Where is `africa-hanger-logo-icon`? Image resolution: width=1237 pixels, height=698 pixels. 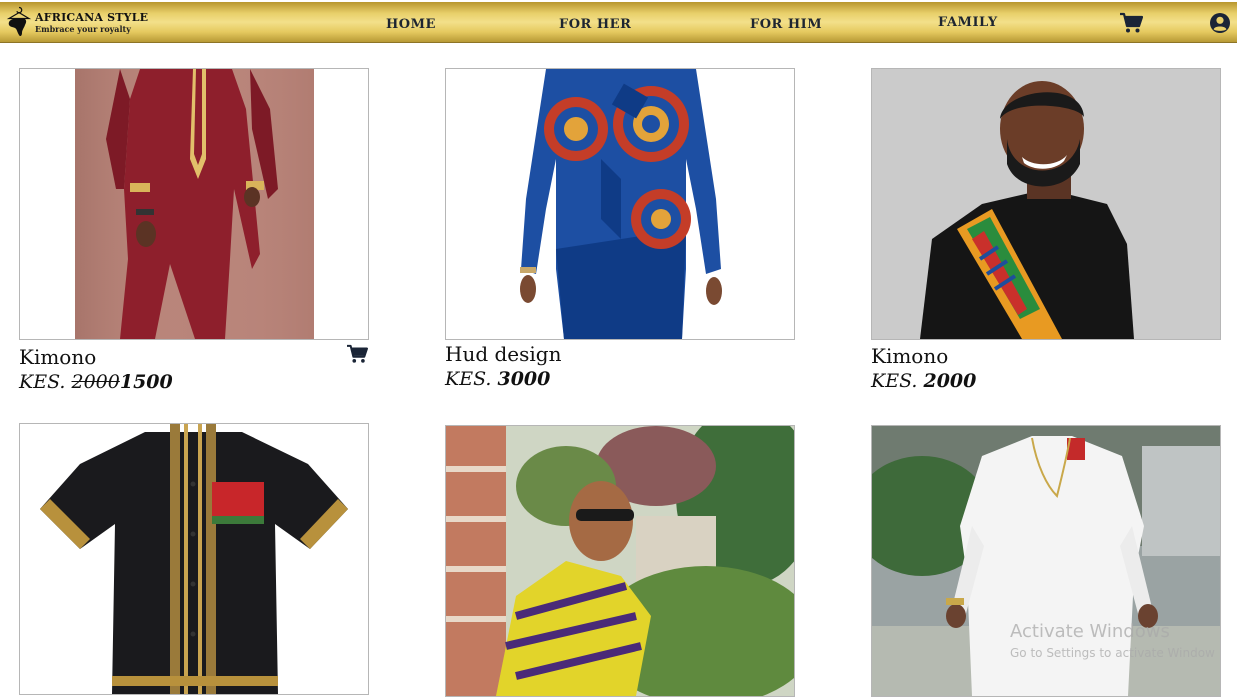 africa-hanger-logo-icon is located at coordinates (19, 21).